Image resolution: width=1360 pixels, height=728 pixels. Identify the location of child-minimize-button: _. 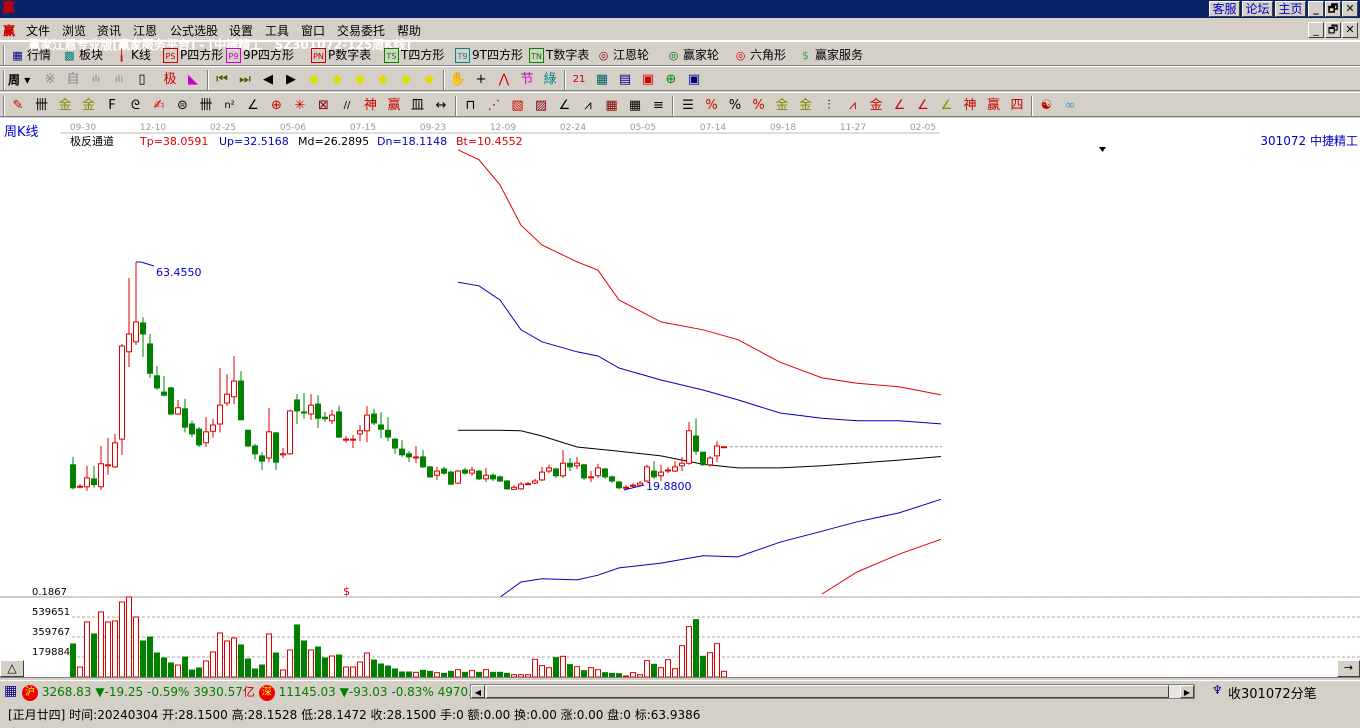
(1316, 30).